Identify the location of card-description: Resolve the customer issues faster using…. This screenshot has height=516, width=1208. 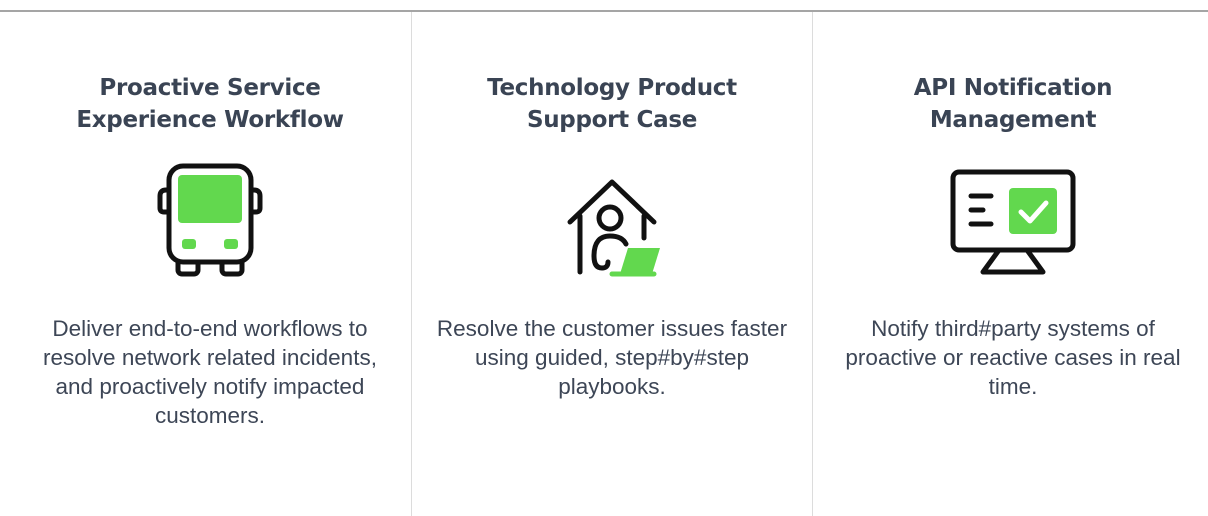
(612, 357).